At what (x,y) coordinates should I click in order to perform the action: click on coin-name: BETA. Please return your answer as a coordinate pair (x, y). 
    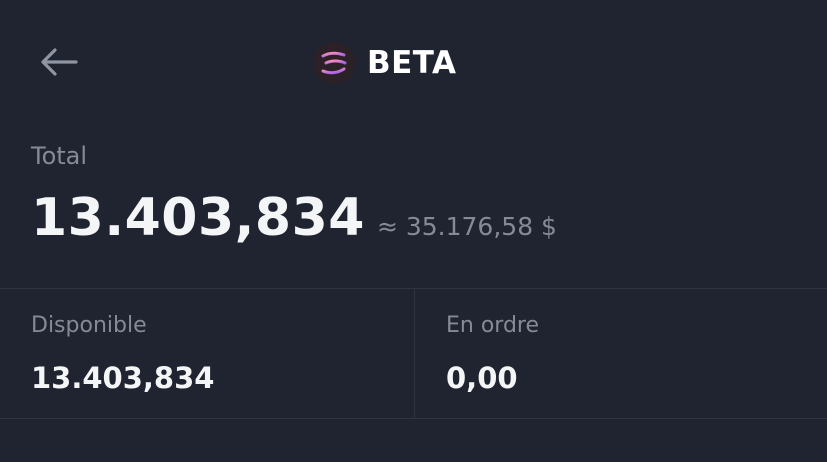
    Looking at the image, I should click on (412, 63).